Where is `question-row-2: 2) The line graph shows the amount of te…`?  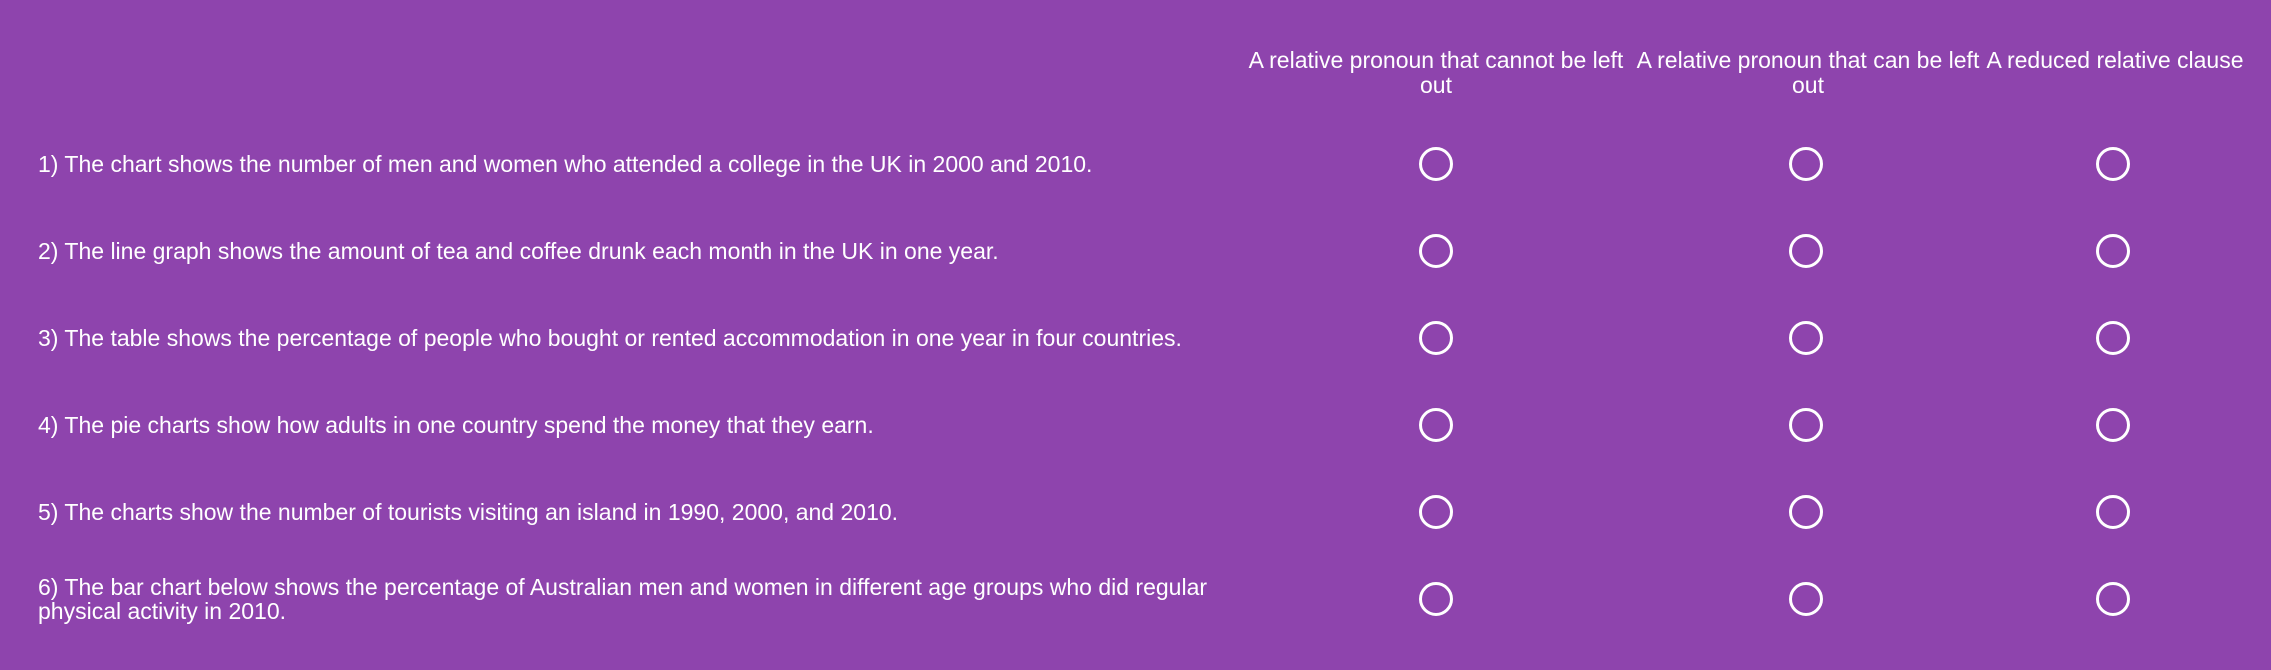 question-row-2: 2) The line graph shows the amount of te… is located at coordinates (1135, 251).